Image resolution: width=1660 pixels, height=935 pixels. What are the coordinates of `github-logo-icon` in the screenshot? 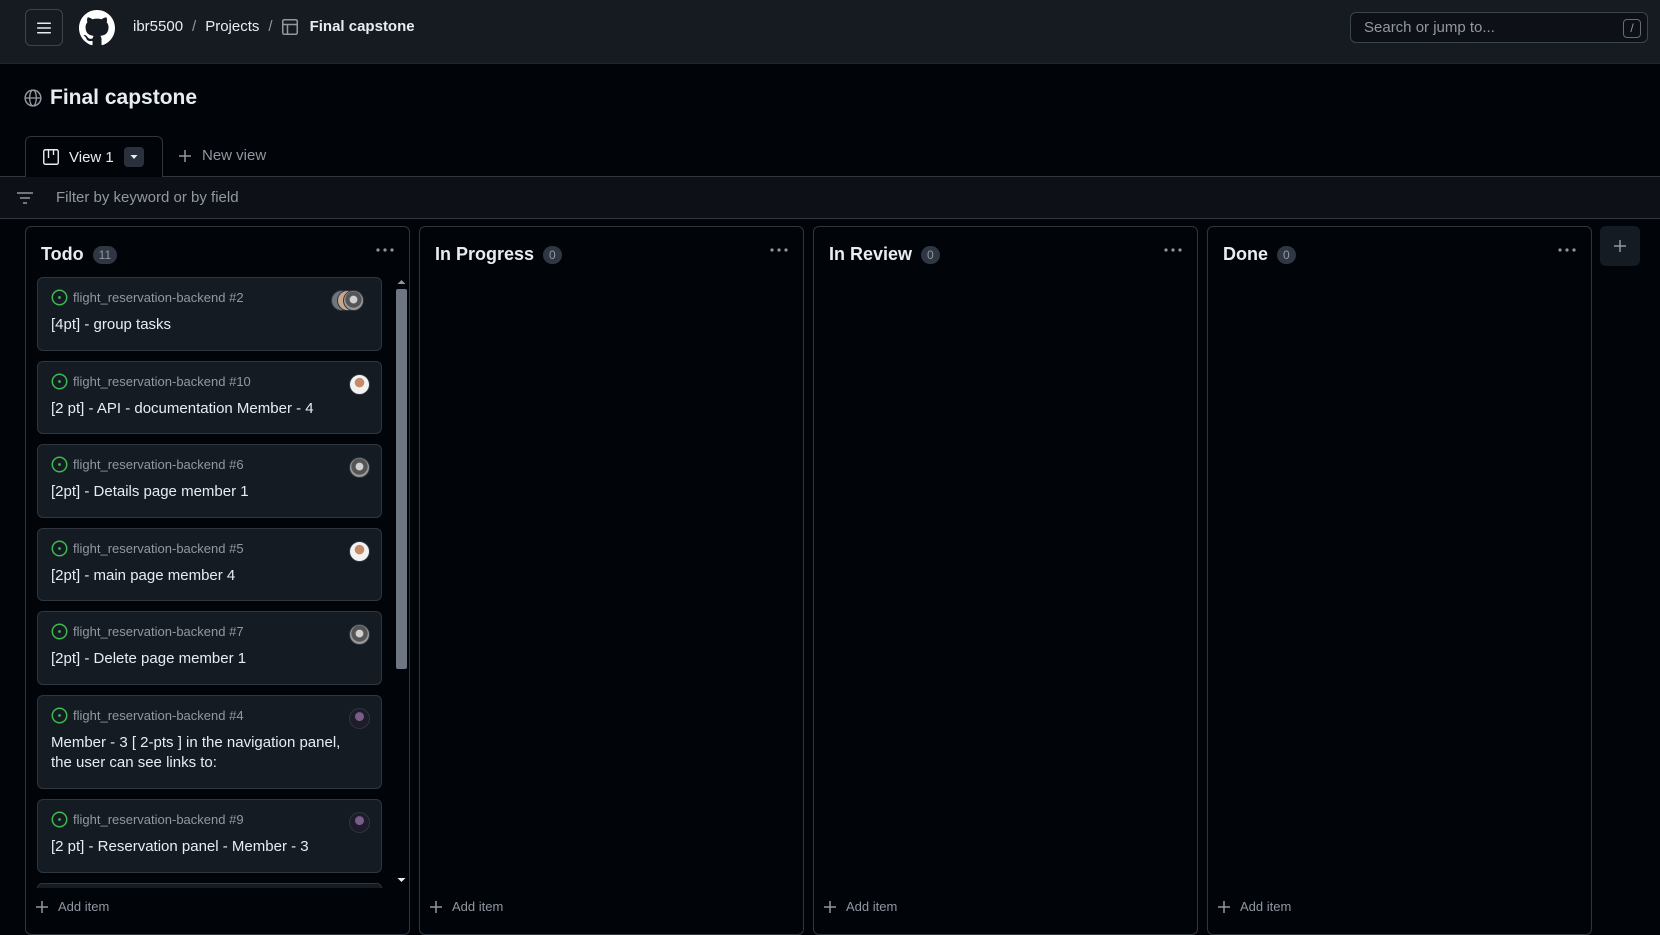 It's located at (97, 28).